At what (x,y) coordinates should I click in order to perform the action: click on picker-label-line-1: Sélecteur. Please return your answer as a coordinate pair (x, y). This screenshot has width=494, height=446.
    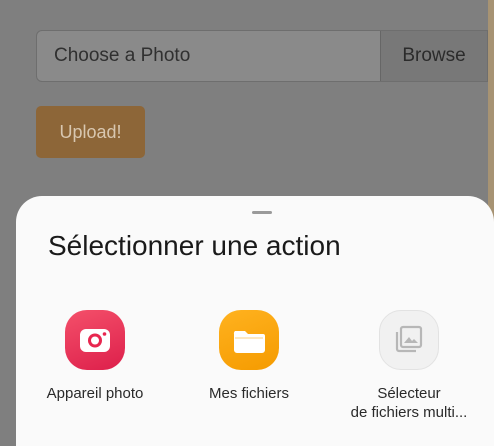
    Looking at the image, I should click on (409, 393).